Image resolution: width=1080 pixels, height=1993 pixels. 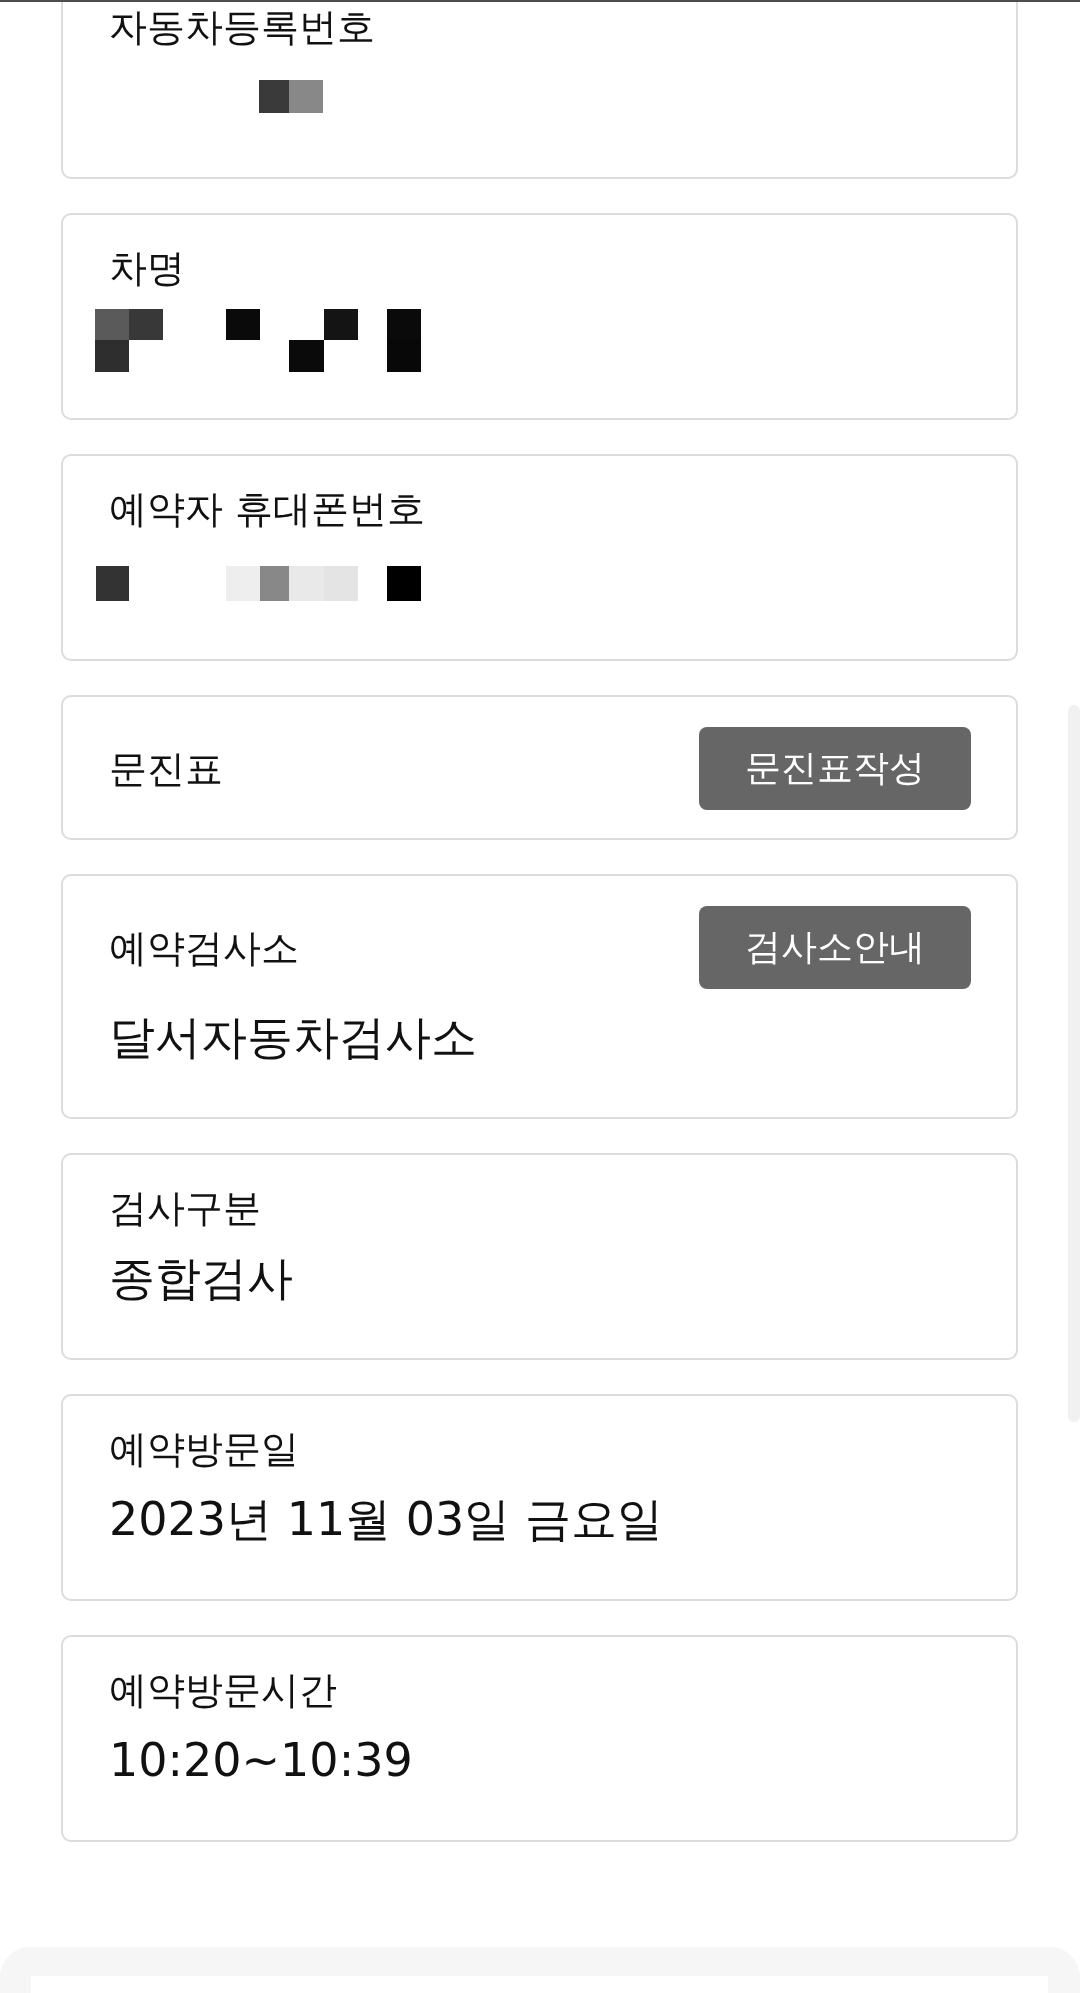 I want to click on field-value: 10:20~10:39, so click(x=261, y=1760).